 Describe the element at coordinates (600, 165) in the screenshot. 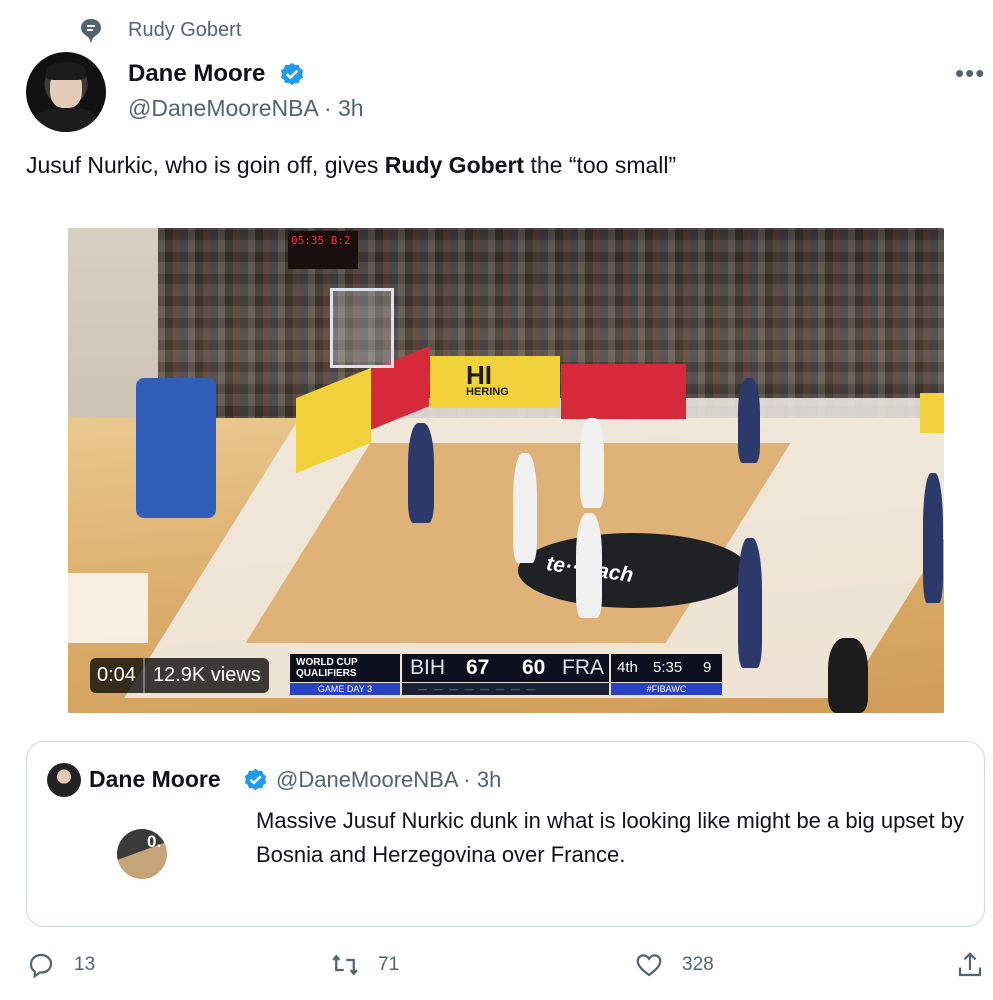

I see `tweet-text-part: the “too small”` at that location.